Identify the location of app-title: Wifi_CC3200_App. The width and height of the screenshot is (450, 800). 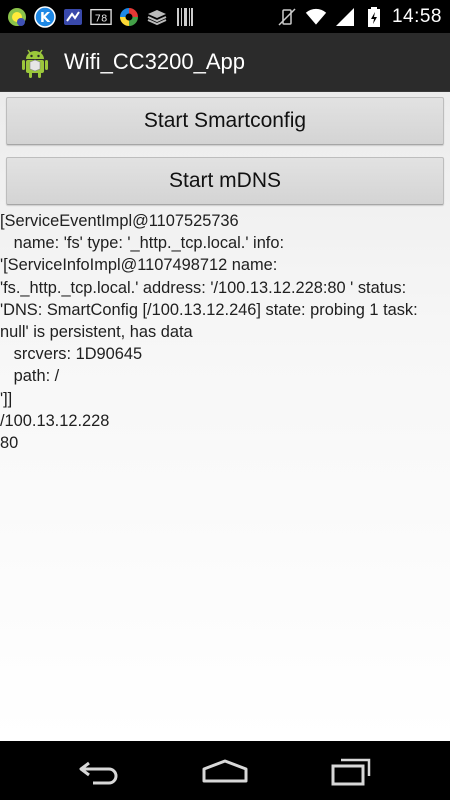
(154, 61).